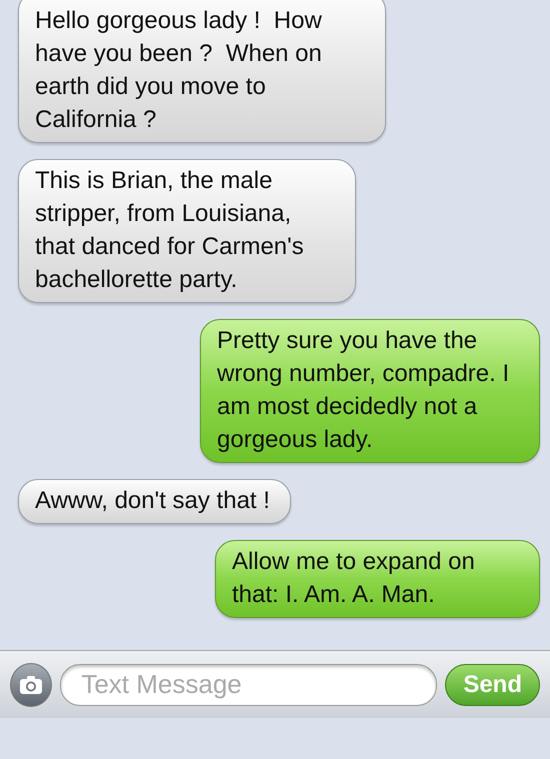  I want to click on message-bubble: Awww, don't say that !, so click(154, 501).